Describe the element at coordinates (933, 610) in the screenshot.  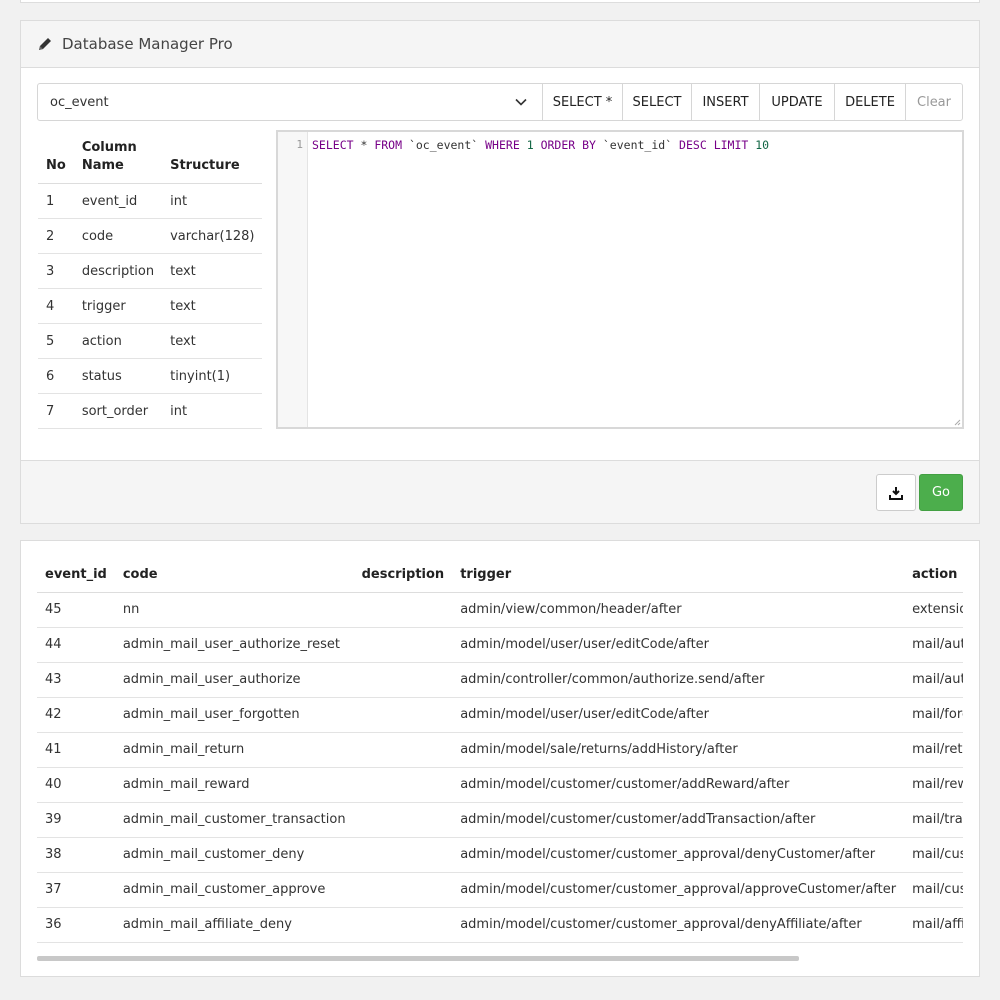
I see `result-cell-action: extension/nanet/i` at that location.